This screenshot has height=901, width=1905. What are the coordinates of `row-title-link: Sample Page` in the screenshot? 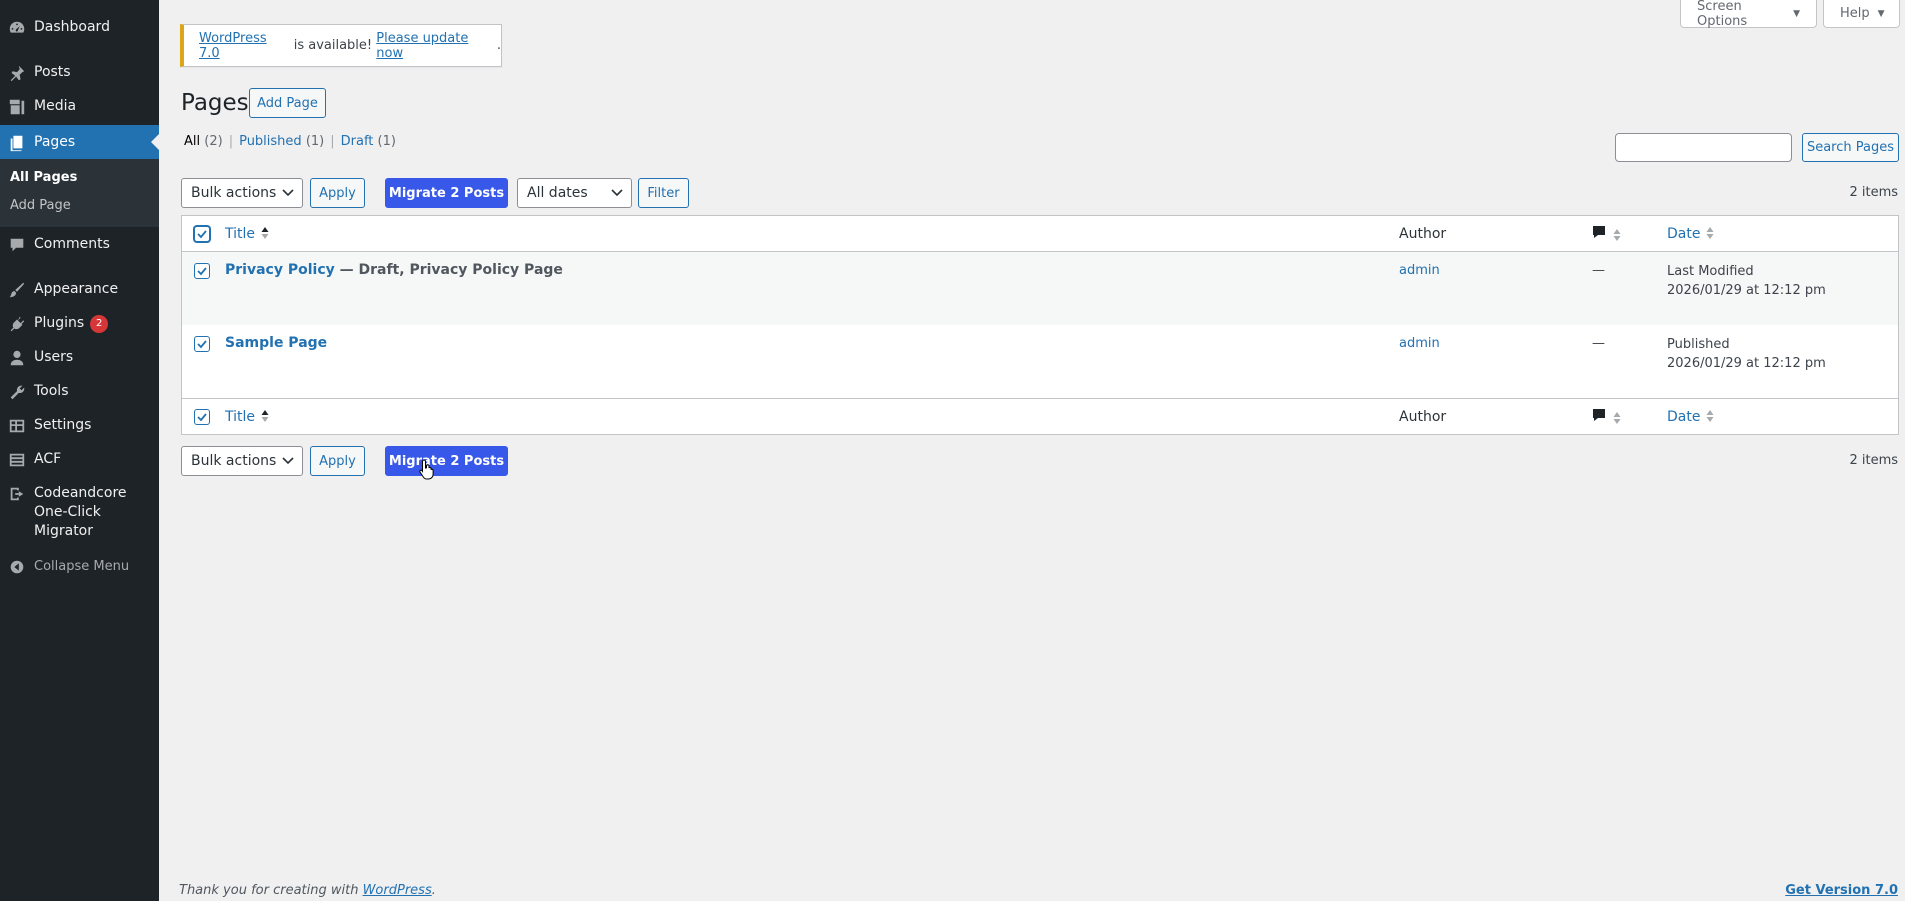 It's located at (276, 343).